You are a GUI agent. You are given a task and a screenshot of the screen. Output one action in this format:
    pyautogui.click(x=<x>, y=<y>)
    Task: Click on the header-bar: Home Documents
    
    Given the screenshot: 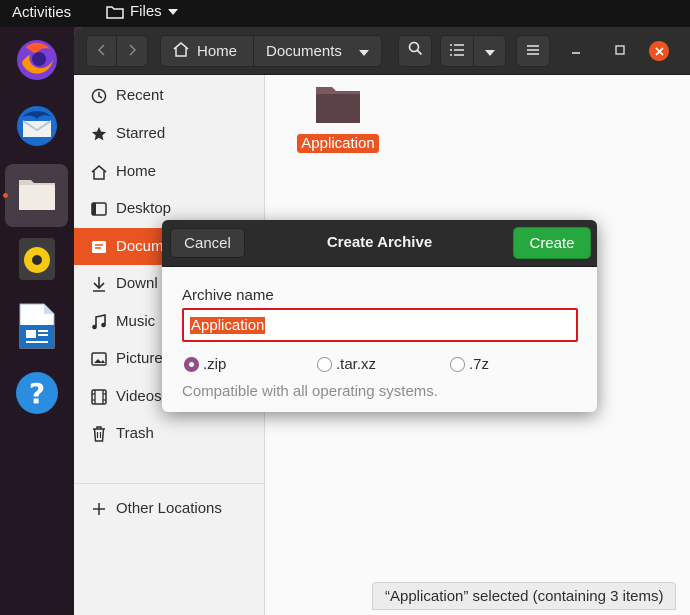 What is the action you would take?
    pyautogui.click(x=382, y=51)
    